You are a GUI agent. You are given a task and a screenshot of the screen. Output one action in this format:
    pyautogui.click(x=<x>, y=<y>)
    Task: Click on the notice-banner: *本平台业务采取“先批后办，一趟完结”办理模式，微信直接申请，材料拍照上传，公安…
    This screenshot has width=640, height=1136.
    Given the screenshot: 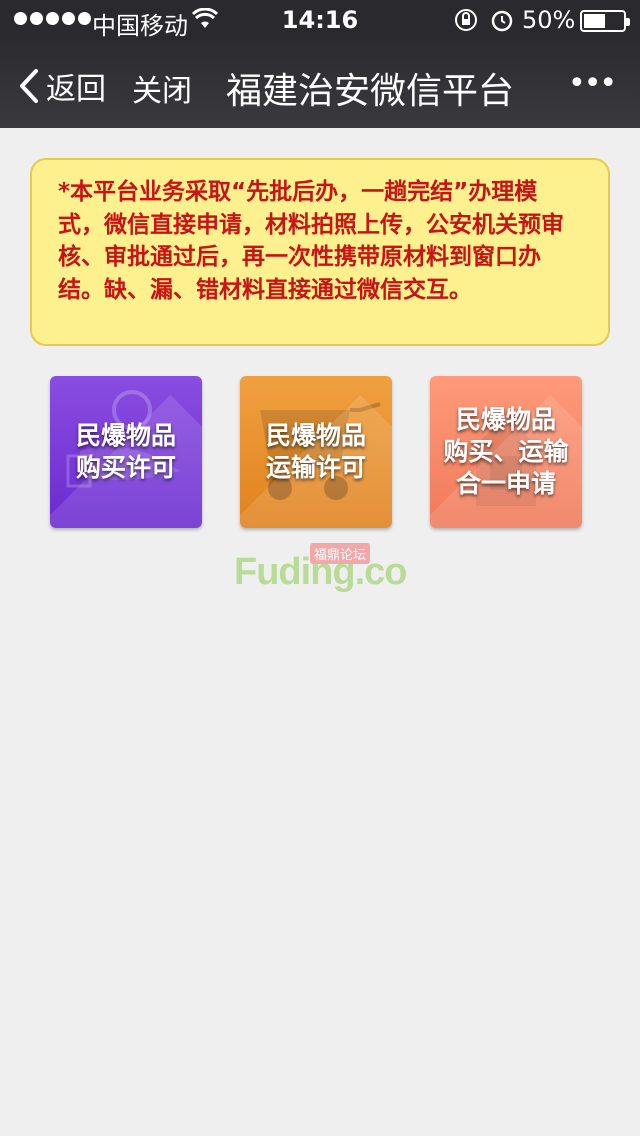 What is the action you would take?
    pyautogui.click(x=320, y=252)
    